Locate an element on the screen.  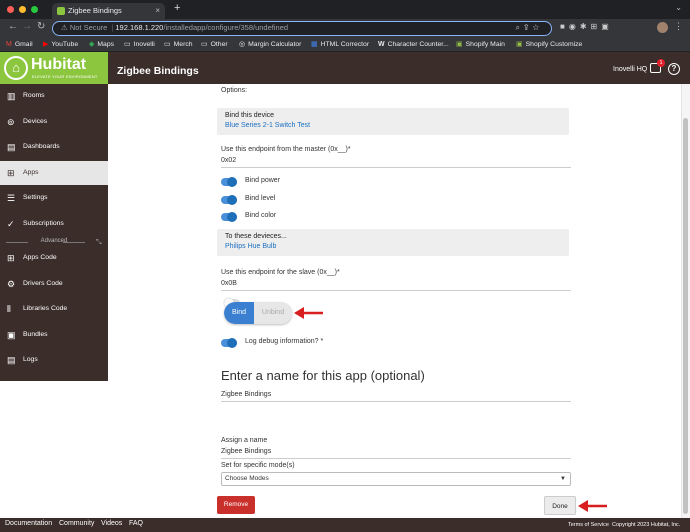
remove-button: Remove is located at coordinates (236, 505).